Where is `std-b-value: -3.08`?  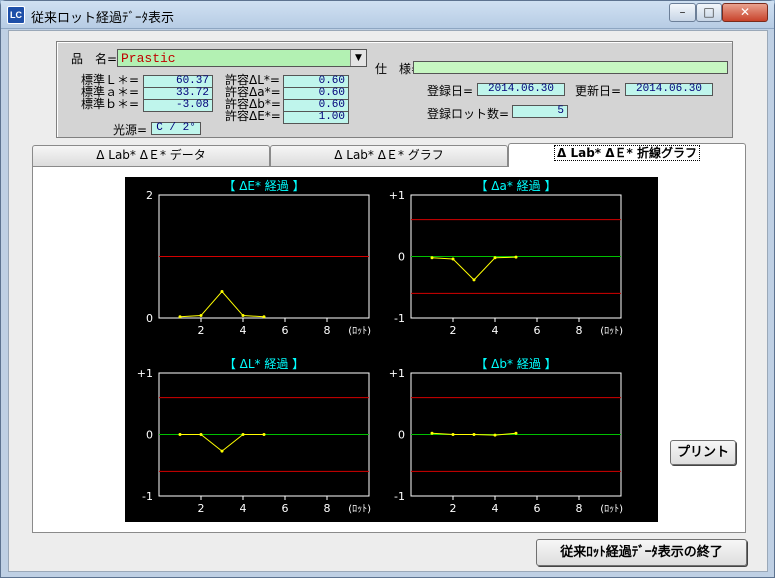
std-b-value: -3.08 is located at coordinates (178, 105).